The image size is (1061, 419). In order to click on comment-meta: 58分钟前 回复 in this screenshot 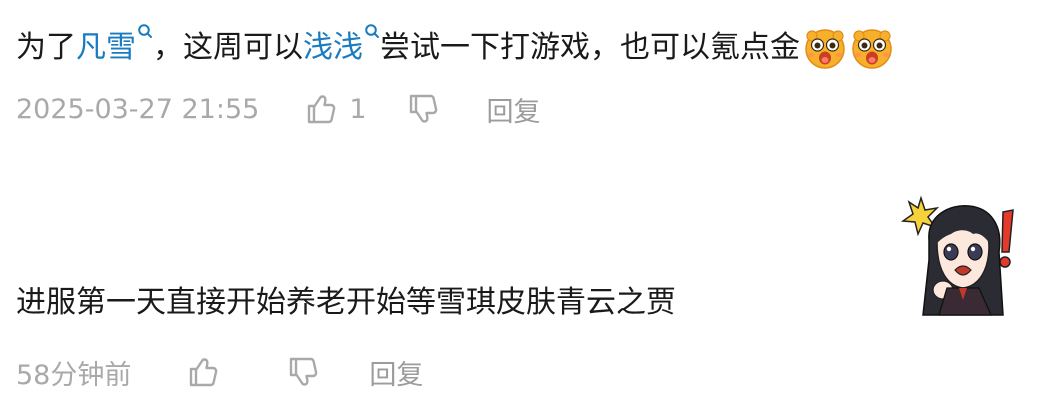, I will do `click(219, 372)`.